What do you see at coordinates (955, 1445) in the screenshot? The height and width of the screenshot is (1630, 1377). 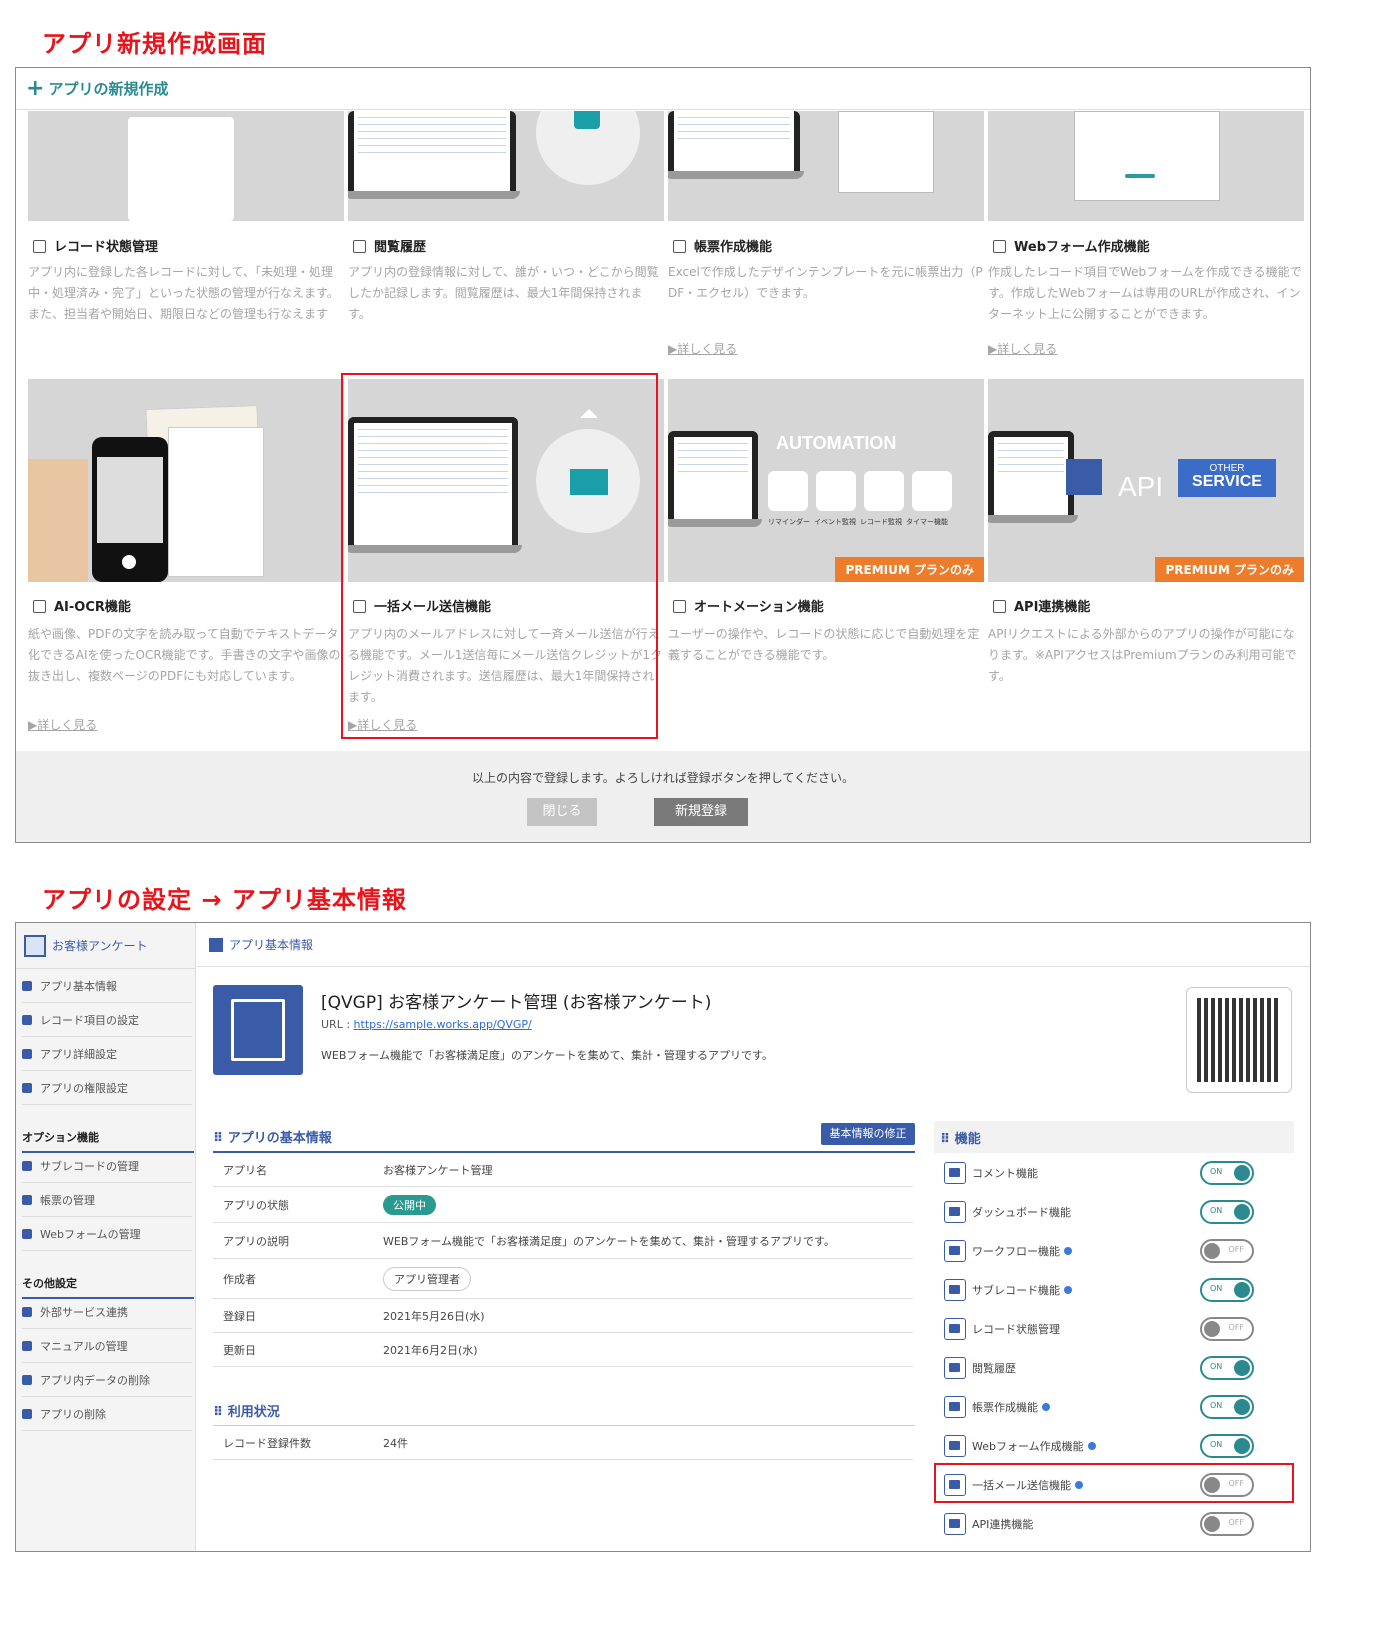 I see `form-icon` at bounding box center [955, 1445].